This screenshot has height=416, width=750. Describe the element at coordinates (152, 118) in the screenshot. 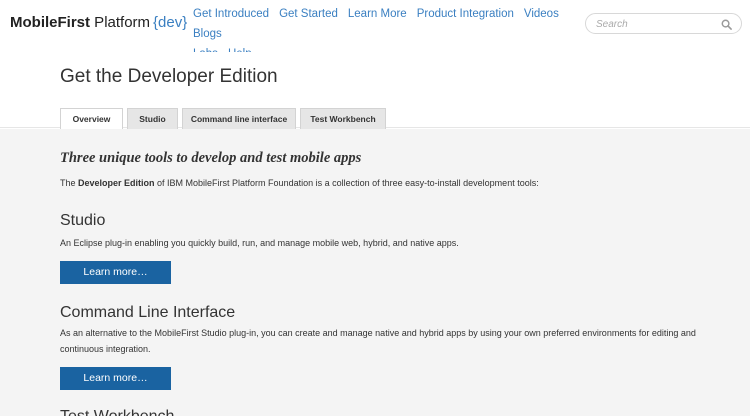

I see `tab-studio: Studio` at that location.